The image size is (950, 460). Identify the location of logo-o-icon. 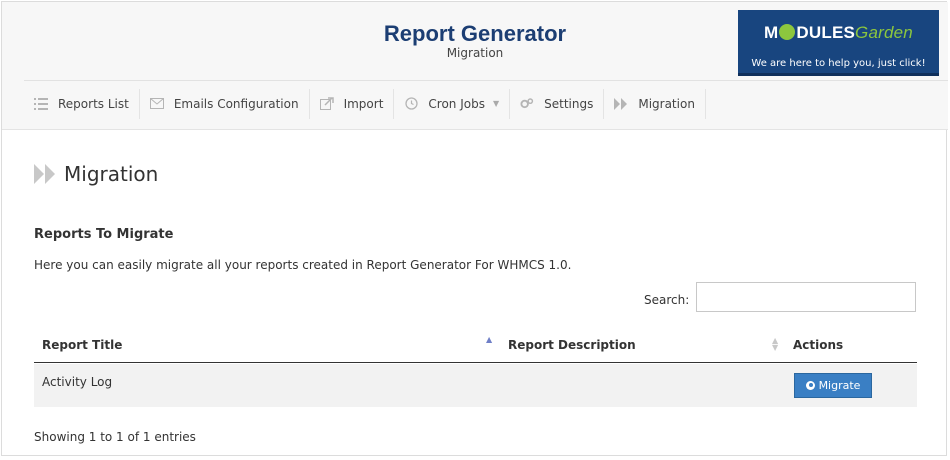
(787, 32).